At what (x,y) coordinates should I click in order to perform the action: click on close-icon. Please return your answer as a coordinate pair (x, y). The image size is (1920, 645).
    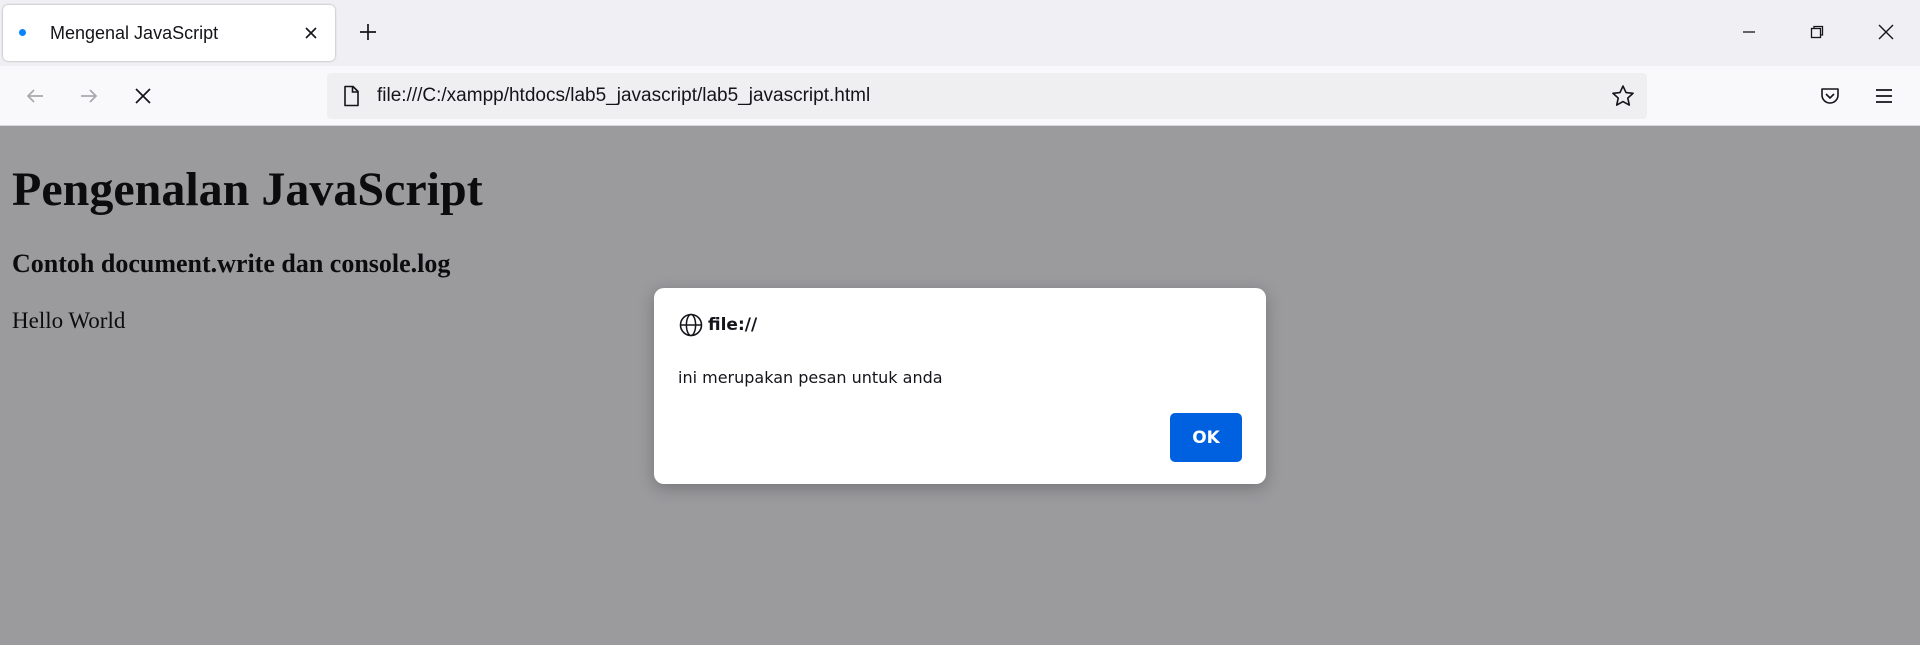
    Looking at the image, I should click on (1886, 32).